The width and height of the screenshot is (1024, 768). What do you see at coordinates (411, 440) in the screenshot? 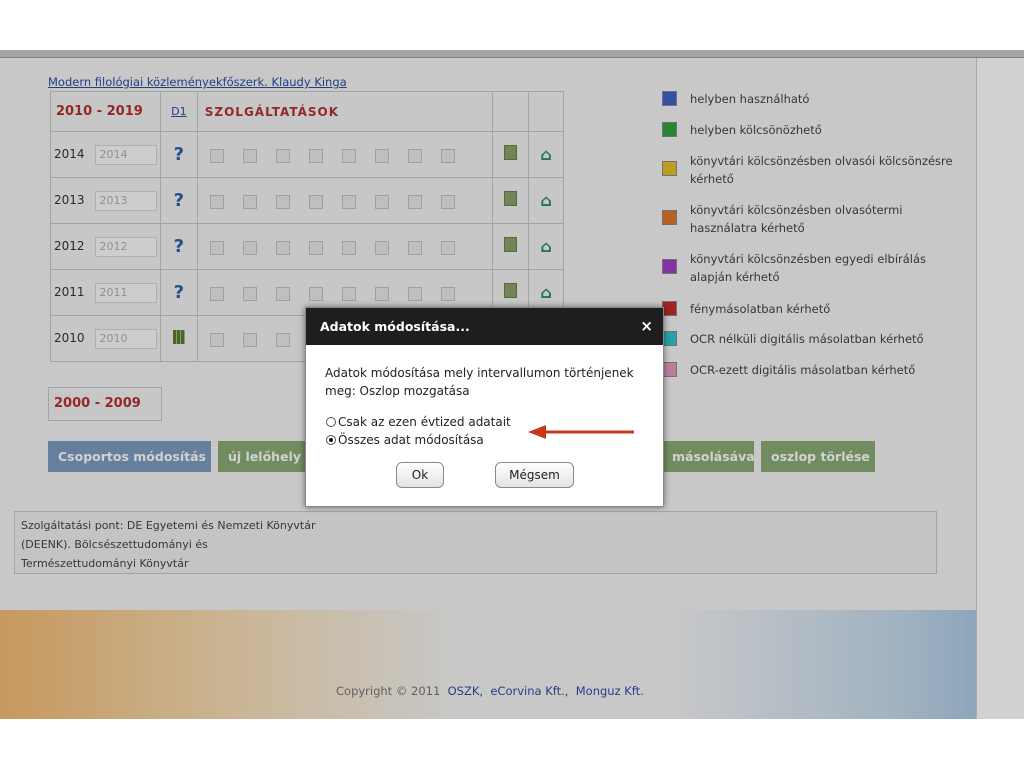
I see `option-all-data-label: Összes adat módosítása` at bounding box center [411, 440].